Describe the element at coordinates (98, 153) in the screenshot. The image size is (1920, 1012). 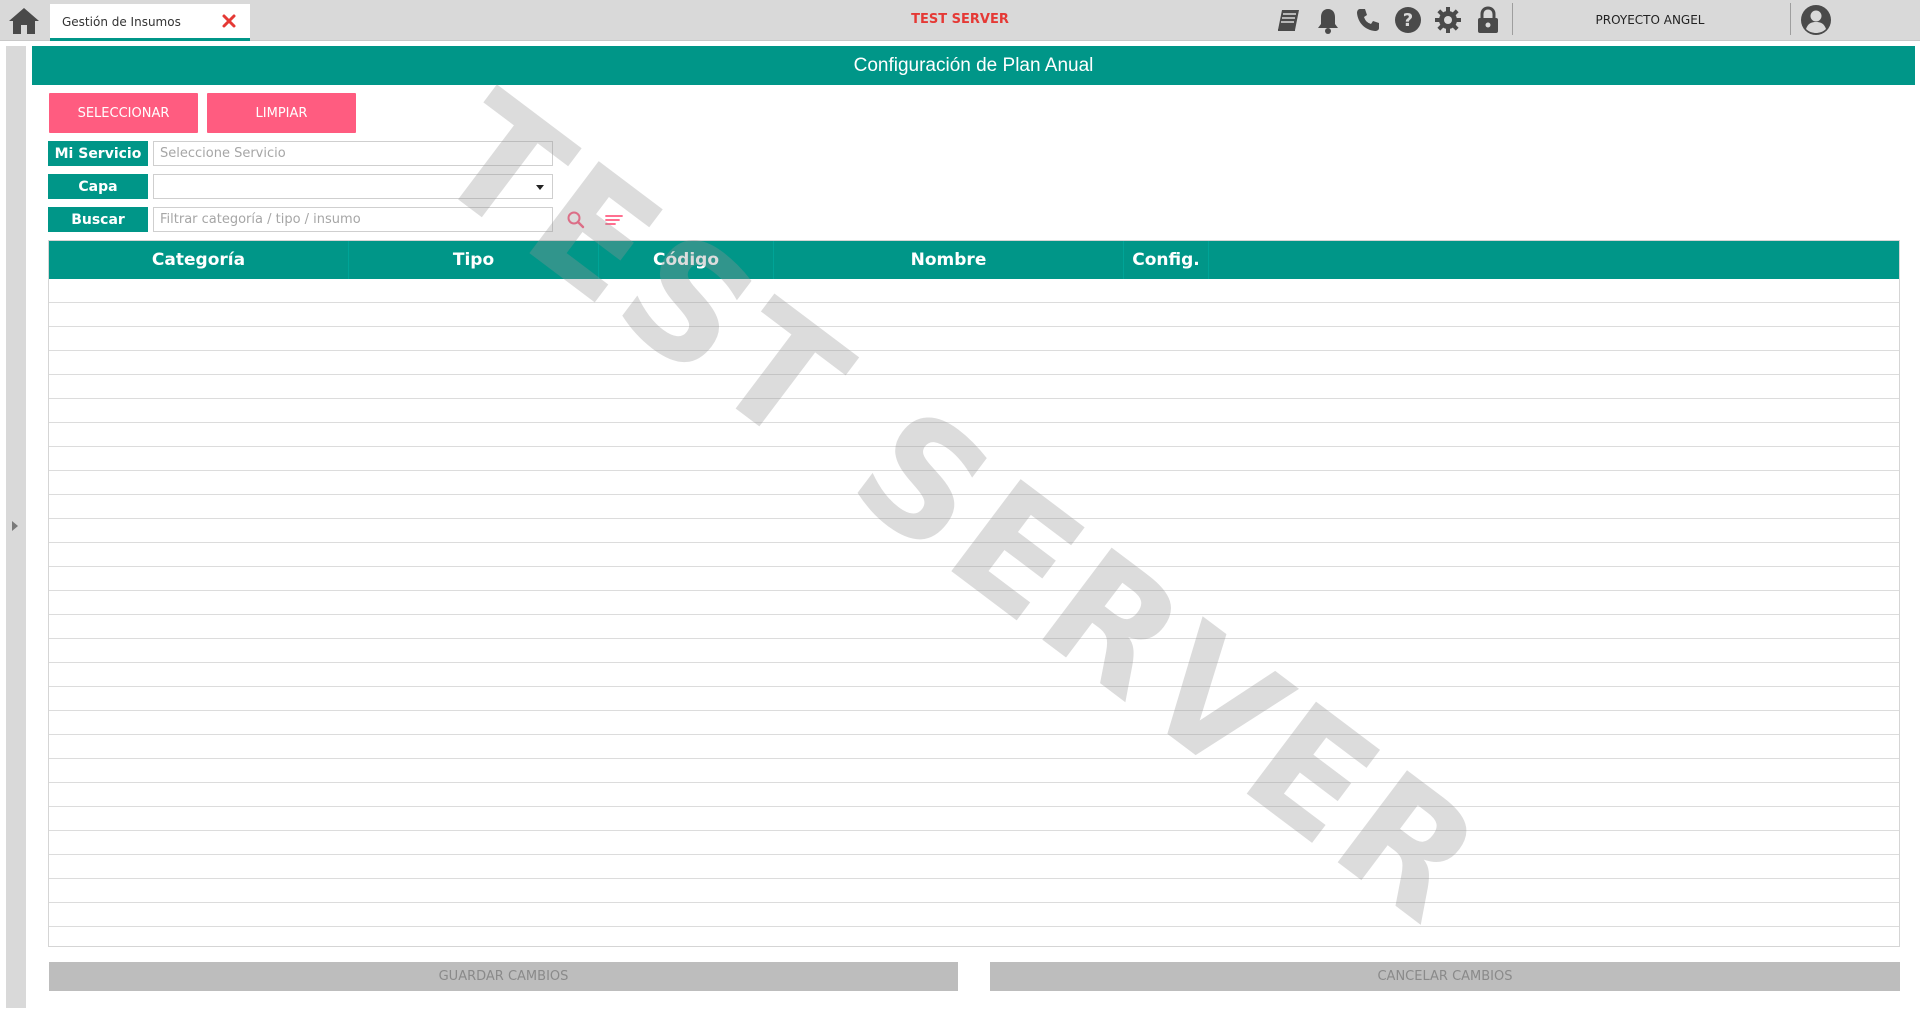
I see `servicio-label: Mi Servicio` at that location.